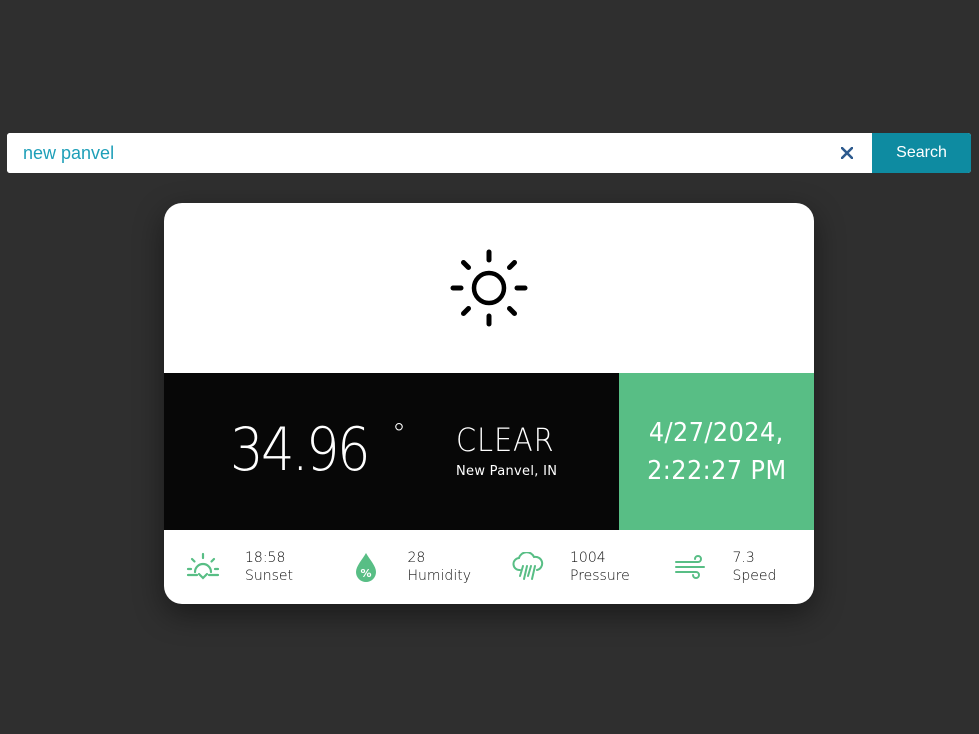 The image size is (979, 734). I want to click on wind-icon, so click(689, 567).